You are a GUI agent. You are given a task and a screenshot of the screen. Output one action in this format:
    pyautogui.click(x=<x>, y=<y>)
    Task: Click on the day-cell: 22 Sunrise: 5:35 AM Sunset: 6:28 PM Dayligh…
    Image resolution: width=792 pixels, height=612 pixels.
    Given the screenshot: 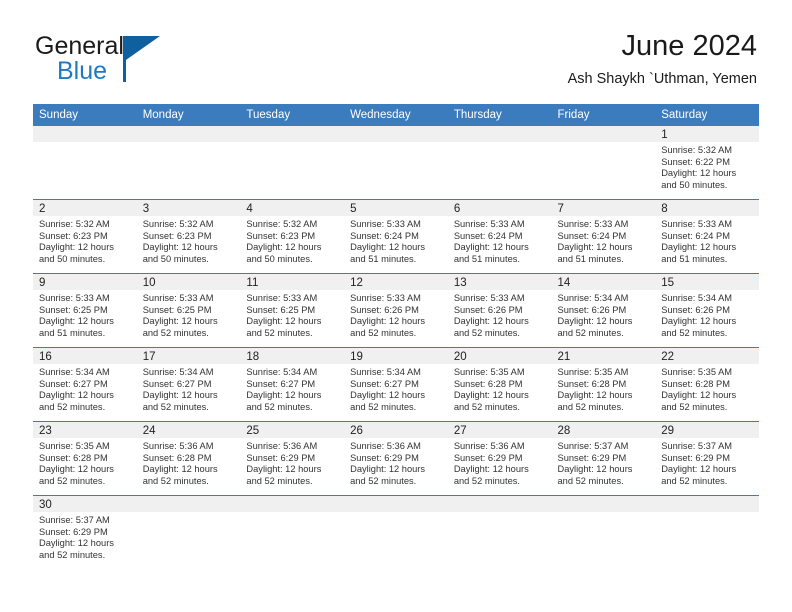 What is the action you would take?
    pyautogui.click(x=707, y=384)
    